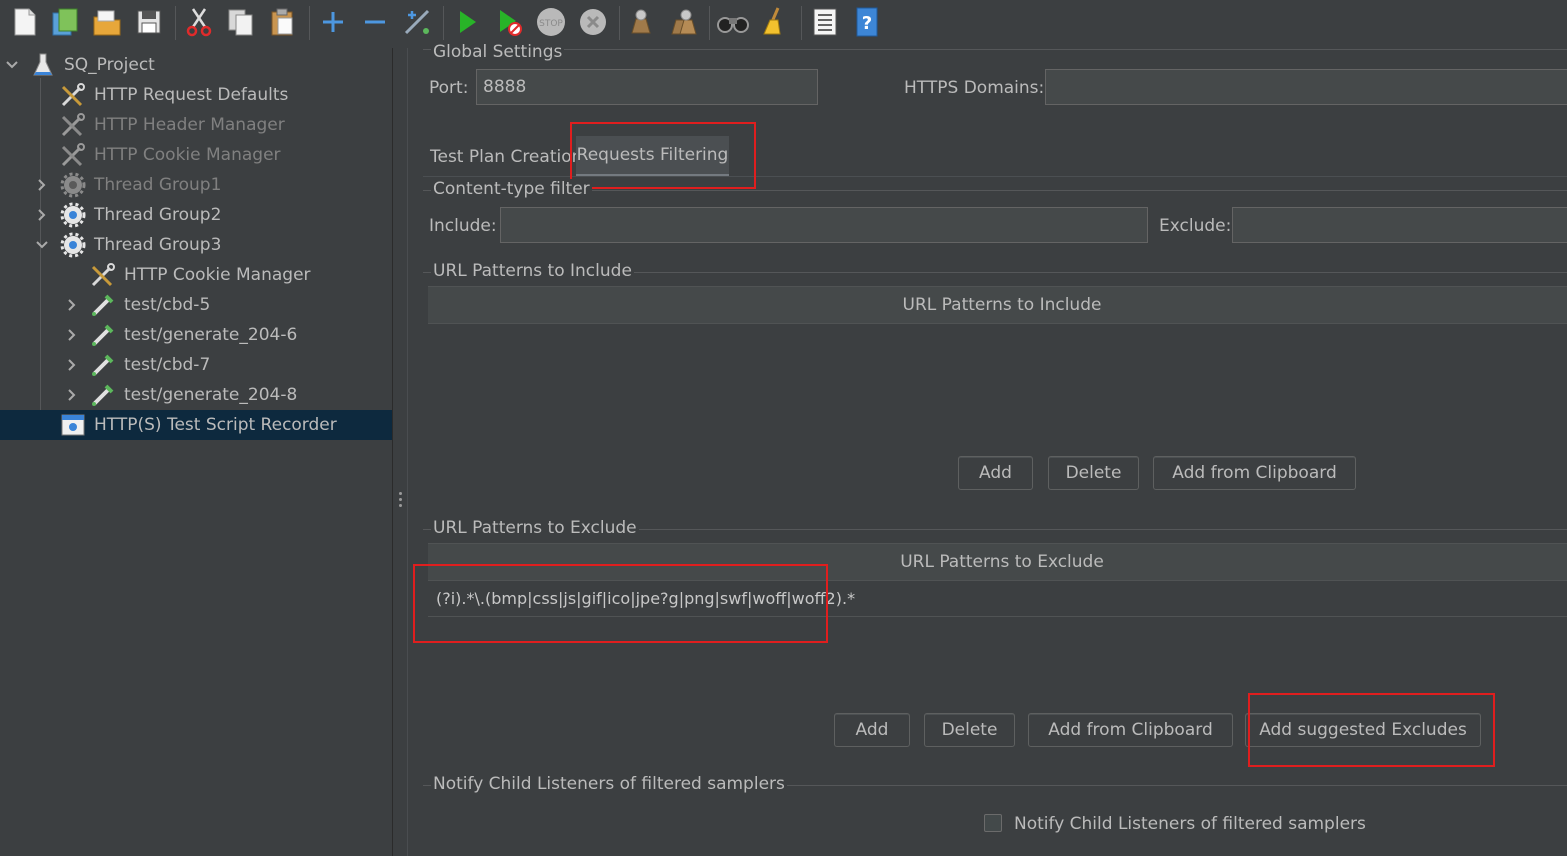  Describe the element at coordinates (1399, 225) in the screenshot. I see `content-type-exclude-input` at that location.